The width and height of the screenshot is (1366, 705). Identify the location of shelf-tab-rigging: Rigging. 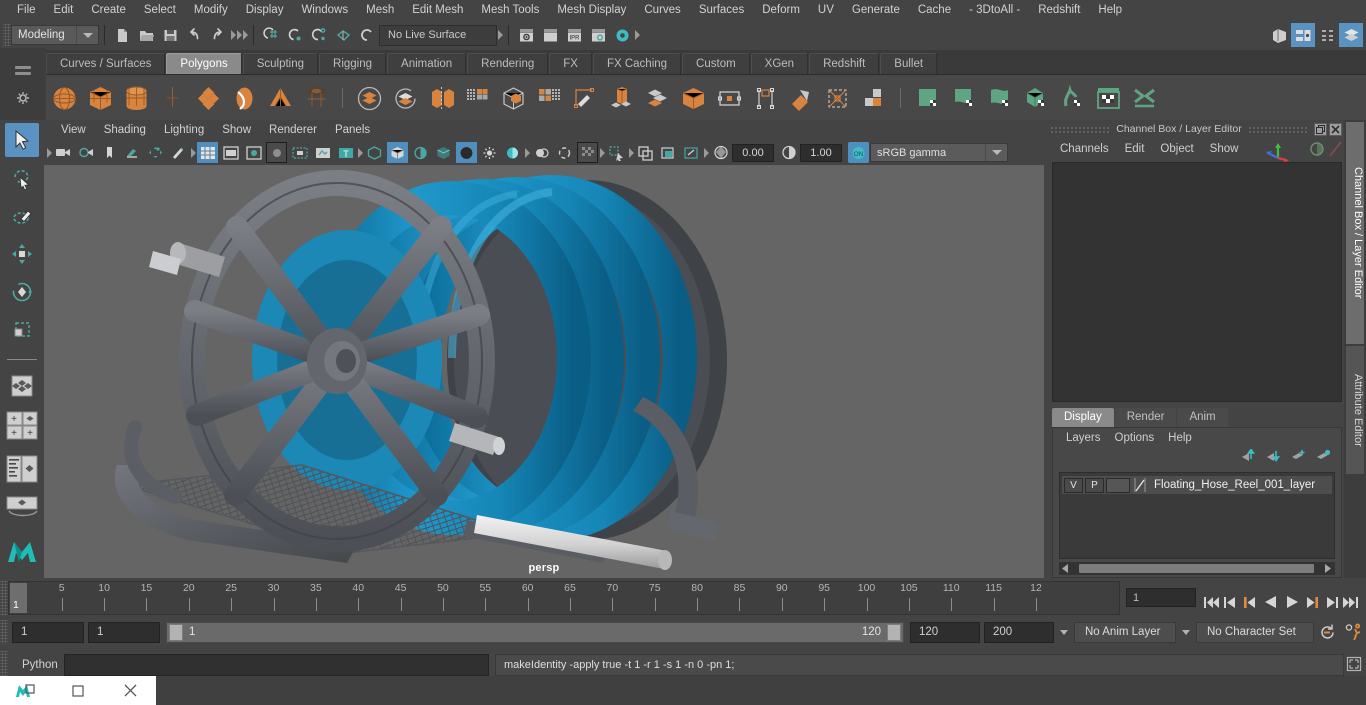
(353, 63).